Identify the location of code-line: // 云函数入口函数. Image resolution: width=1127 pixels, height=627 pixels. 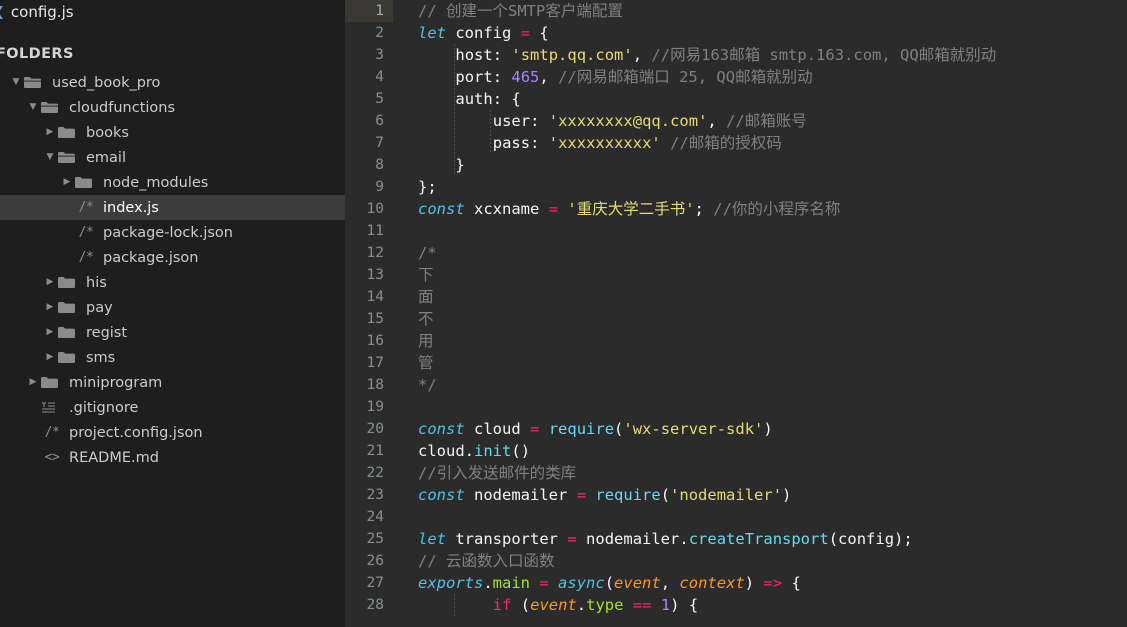
(760, 561).